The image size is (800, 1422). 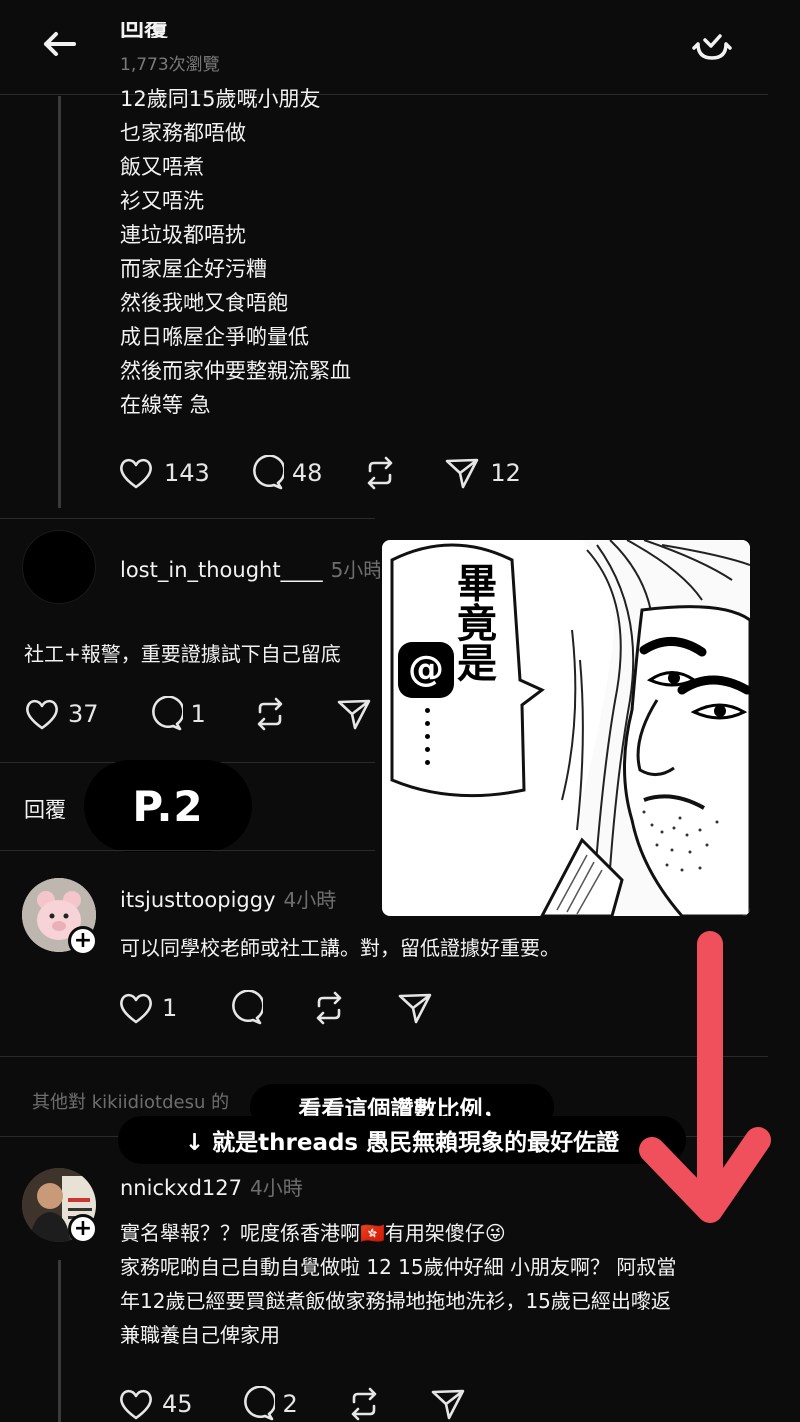 I want to click on back-button, so click(x=60, y=44).